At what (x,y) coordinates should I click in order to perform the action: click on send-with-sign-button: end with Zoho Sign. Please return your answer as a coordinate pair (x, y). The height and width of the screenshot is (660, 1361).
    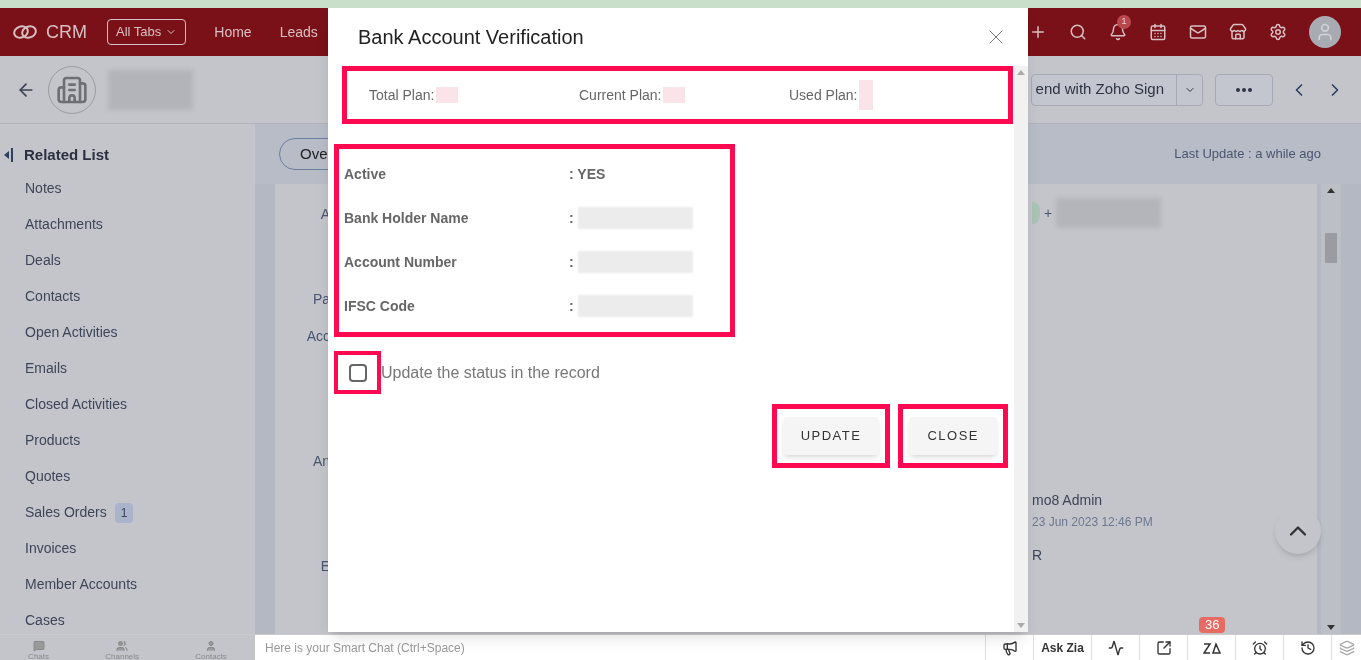
    Looking at the image, I should click on (1103, 89).